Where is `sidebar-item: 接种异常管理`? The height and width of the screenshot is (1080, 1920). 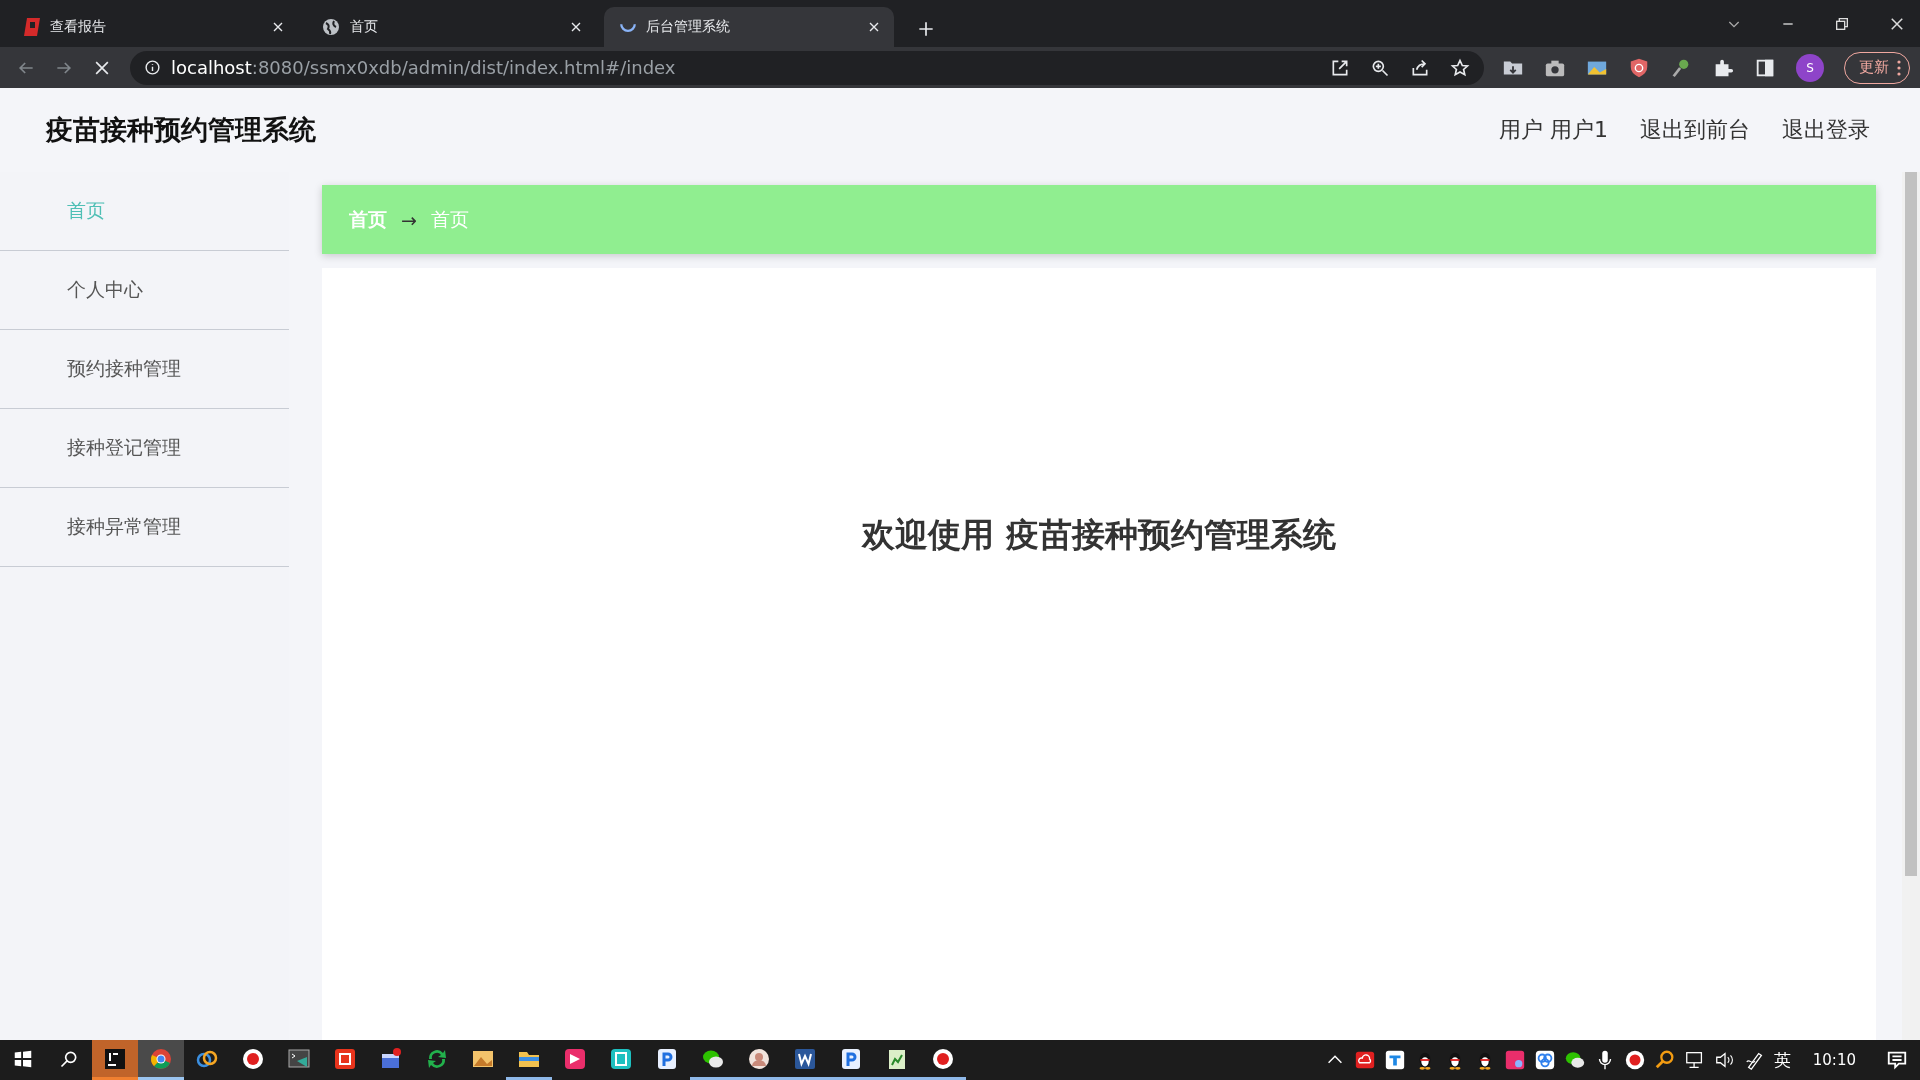
sidebar-item: 接种异常管理 is located at coordinates (144, 527).